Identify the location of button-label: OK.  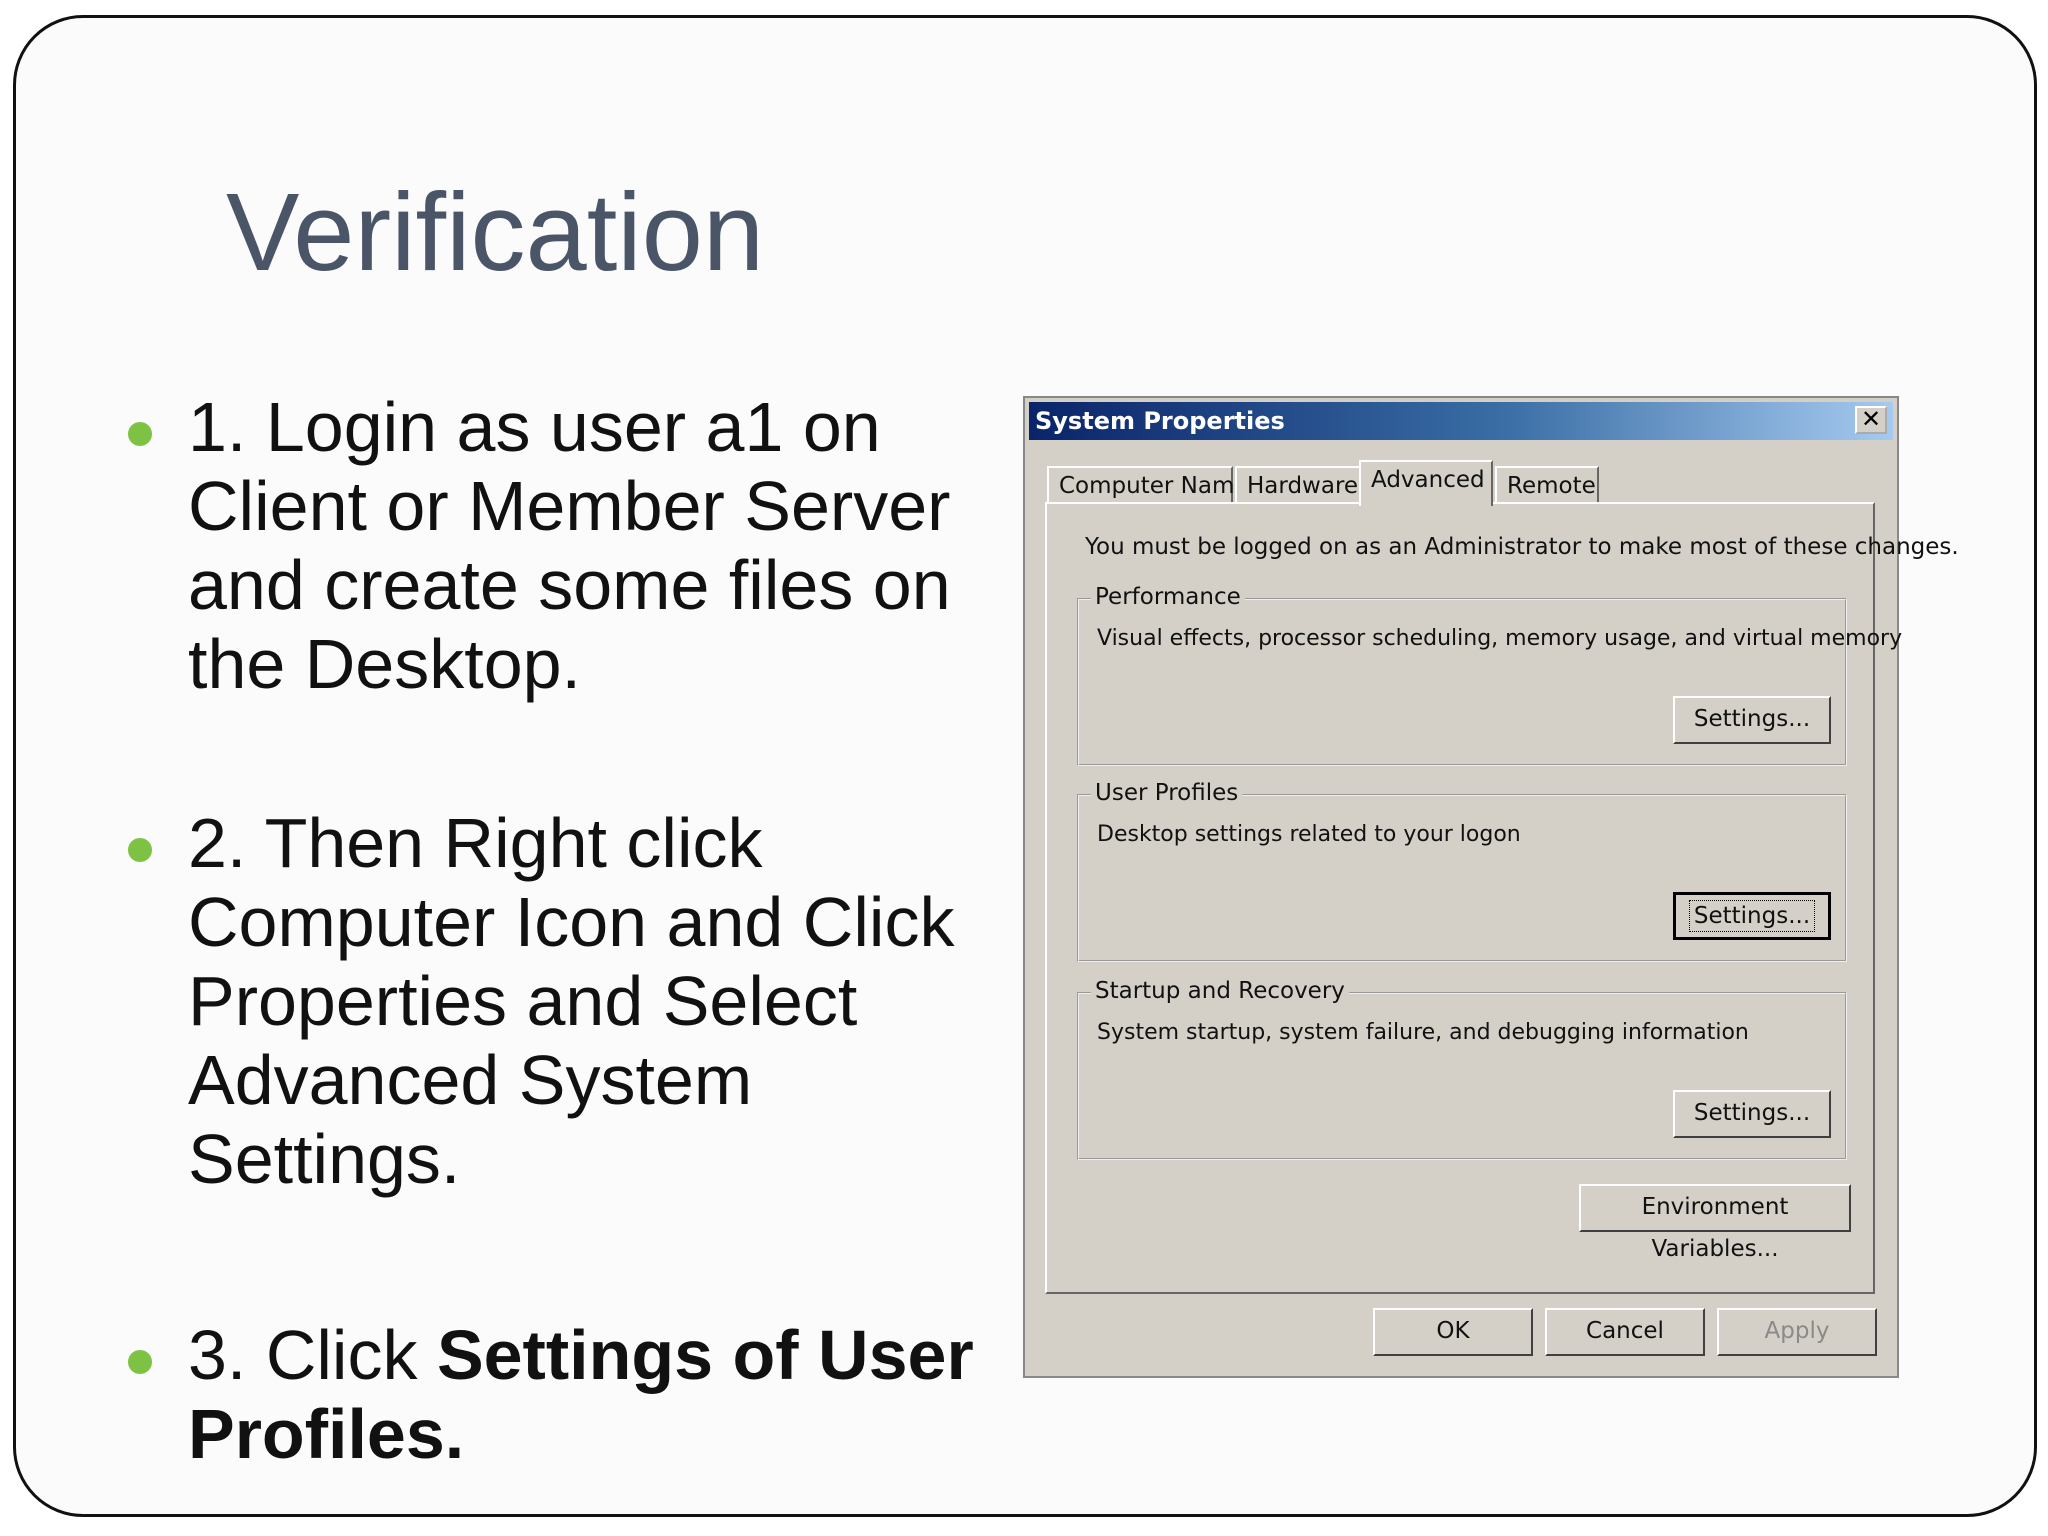
(1453, 1331).